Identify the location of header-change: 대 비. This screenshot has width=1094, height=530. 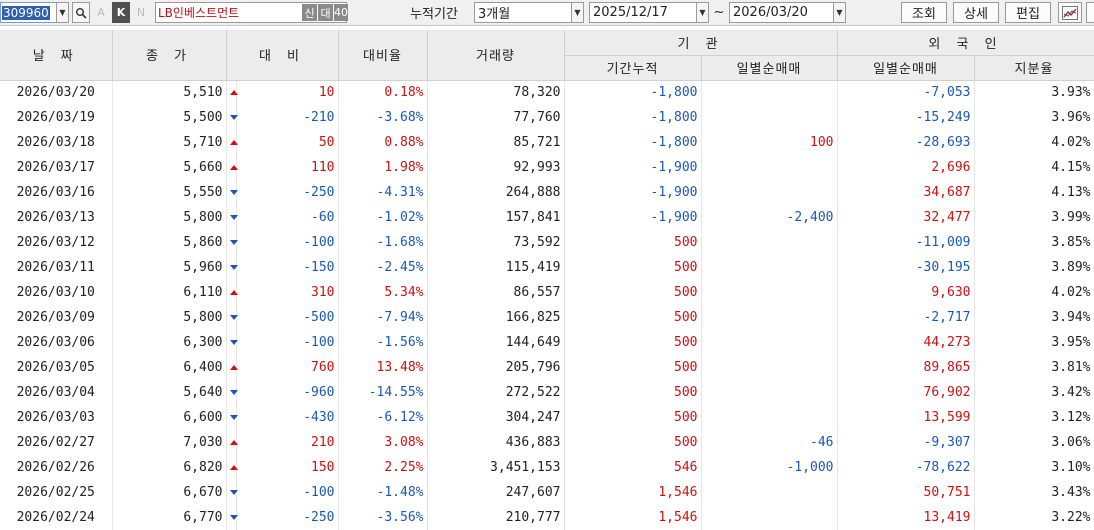
(282, 55).